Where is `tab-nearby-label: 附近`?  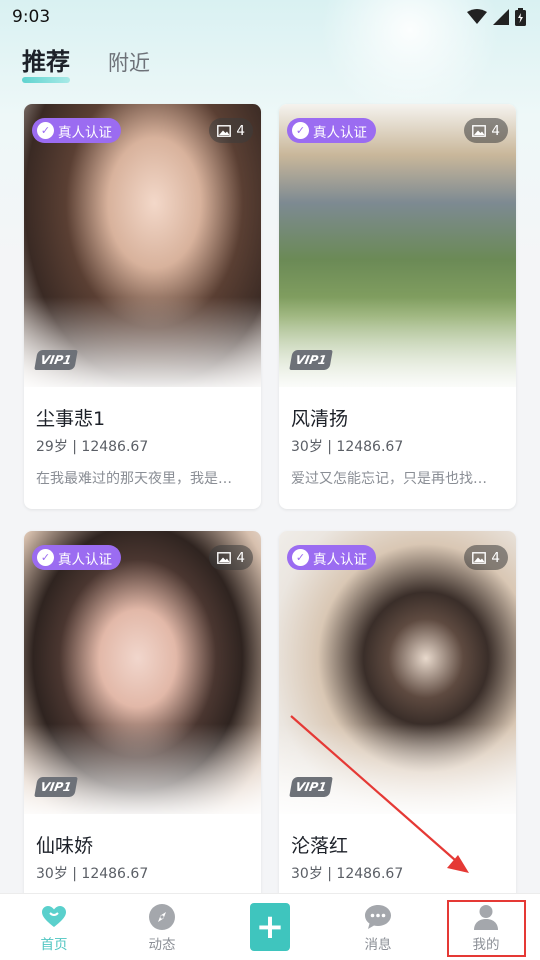
tab-nearby-label: 附近 is located at coordinates (129, 63).